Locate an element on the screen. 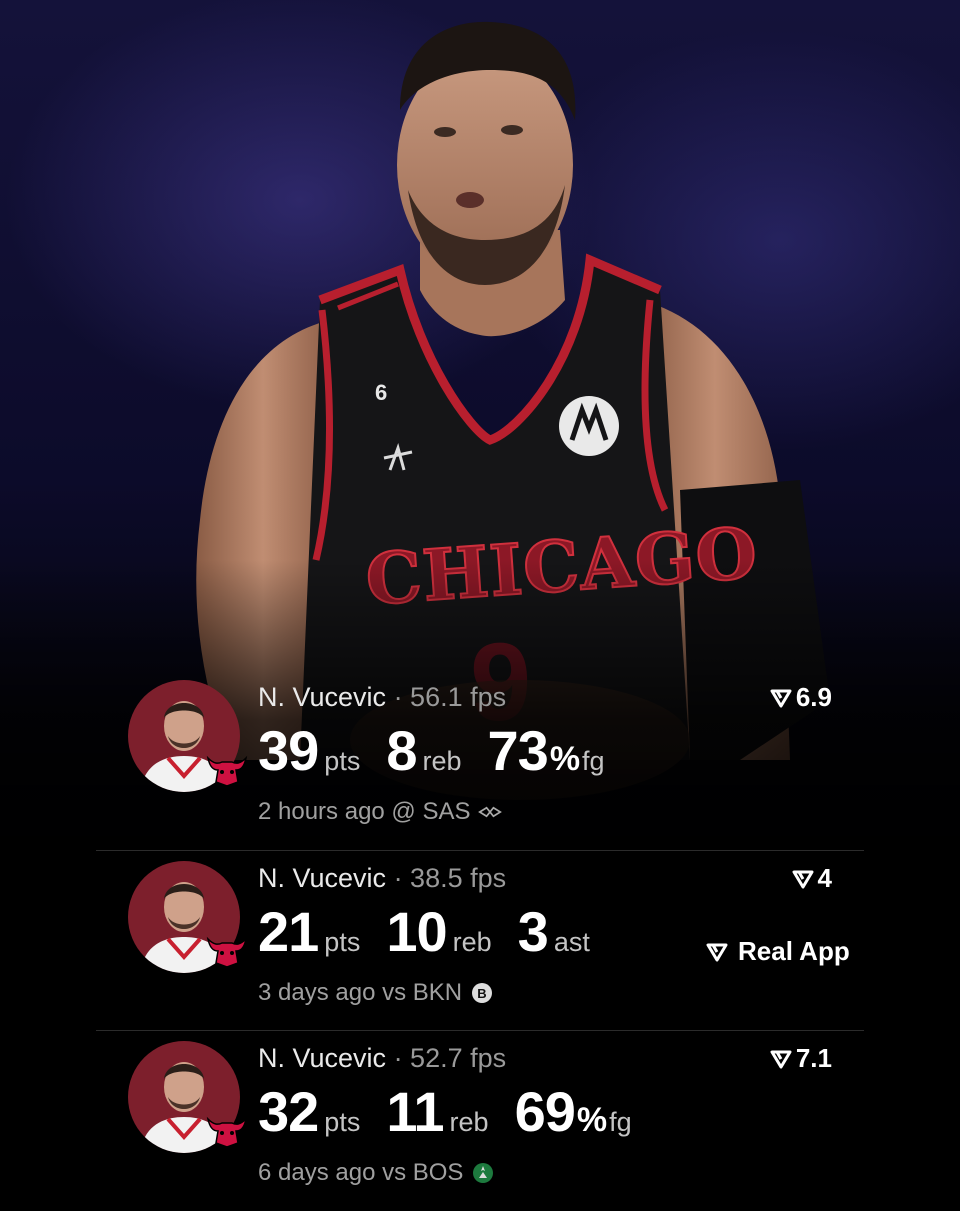 This screenshot has width=960, height=1211. stat-line: 39 pts 8 reb 73% fg is located at coordinates (444, 750).